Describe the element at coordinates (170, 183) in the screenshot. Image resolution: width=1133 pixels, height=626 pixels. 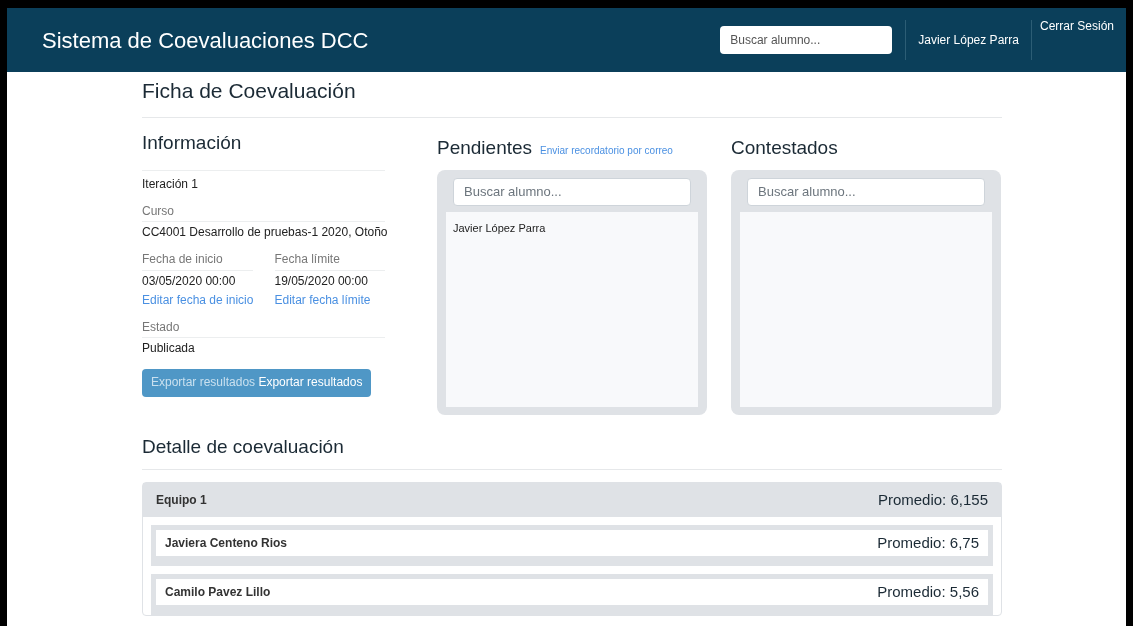
I see `evaluation-name: Iteración 1` at that location.